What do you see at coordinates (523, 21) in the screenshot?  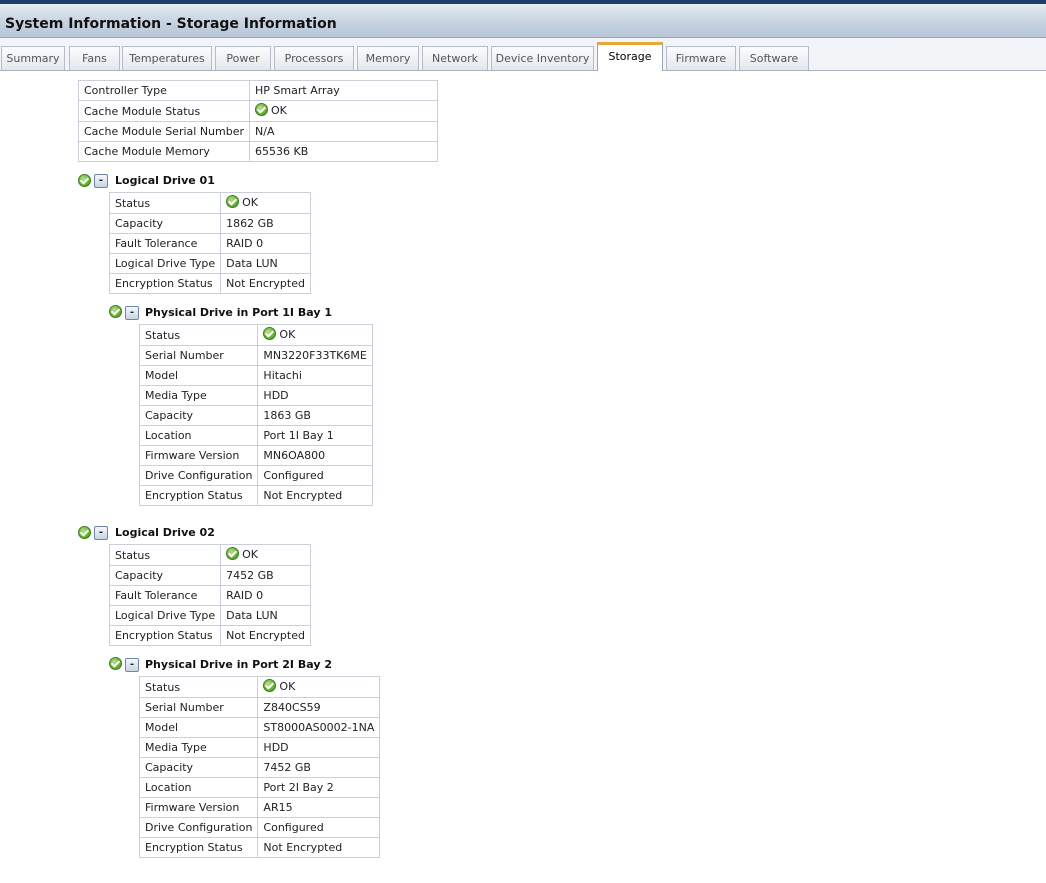 I see `title-bar: System Information - Storage Information` at bounding box center [523, 21].